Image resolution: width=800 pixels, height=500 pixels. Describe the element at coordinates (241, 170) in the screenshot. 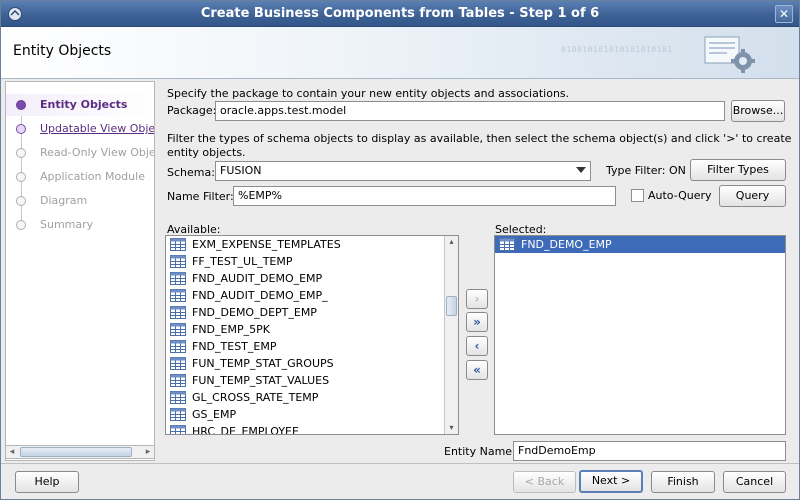

I see `schema-select-value: FUSION` at that location.